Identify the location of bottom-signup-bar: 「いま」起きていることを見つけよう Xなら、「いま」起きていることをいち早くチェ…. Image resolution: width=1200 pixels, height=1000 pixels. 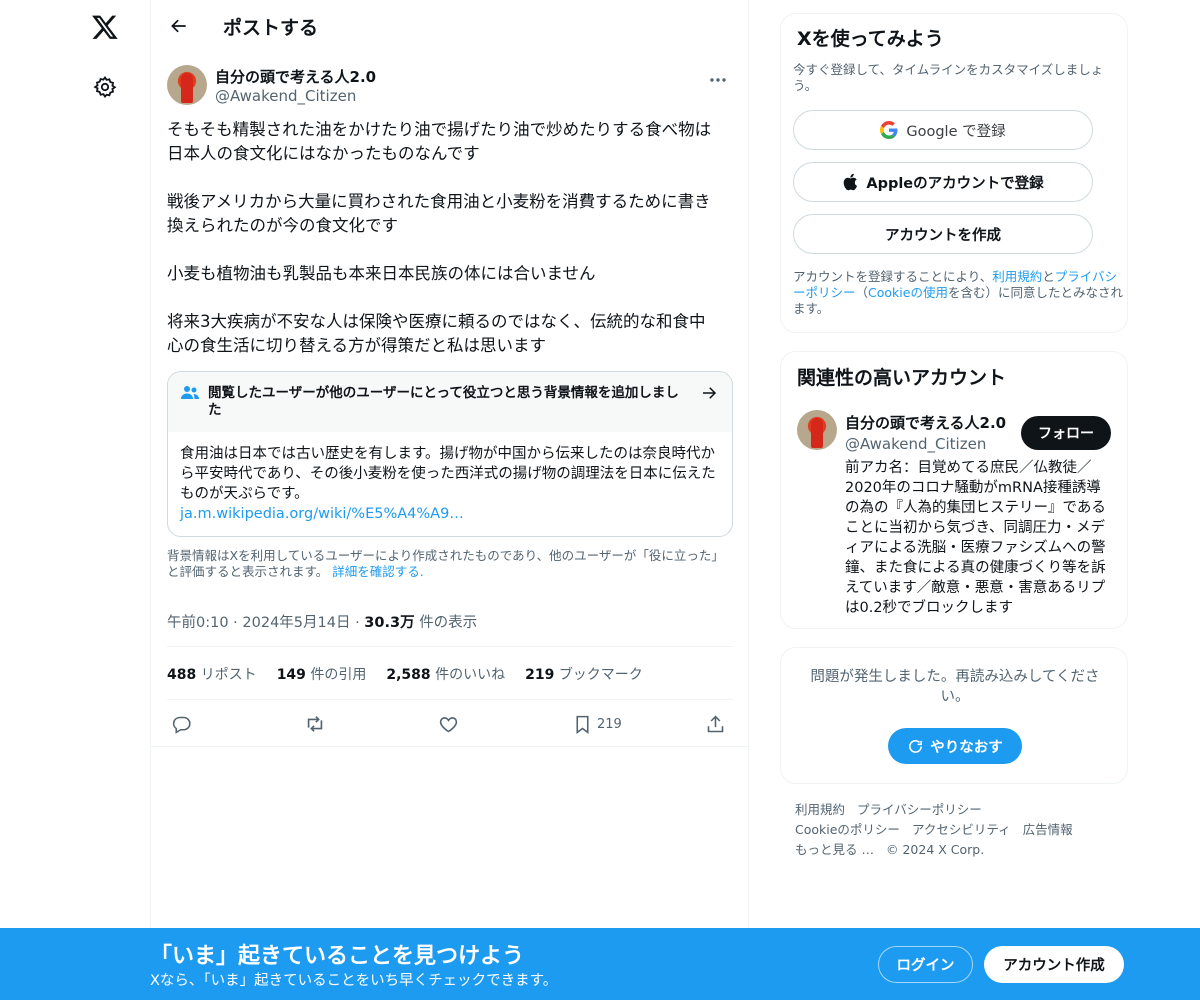
(600, 964).